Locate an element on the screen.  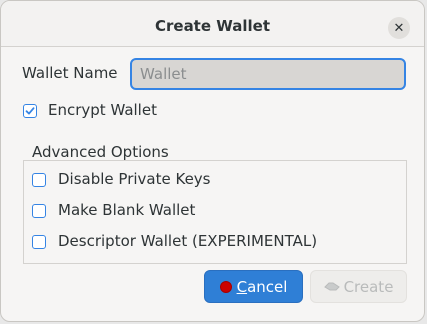
advanced-options-title: Advanced Options is located at coordinates (100, 152).